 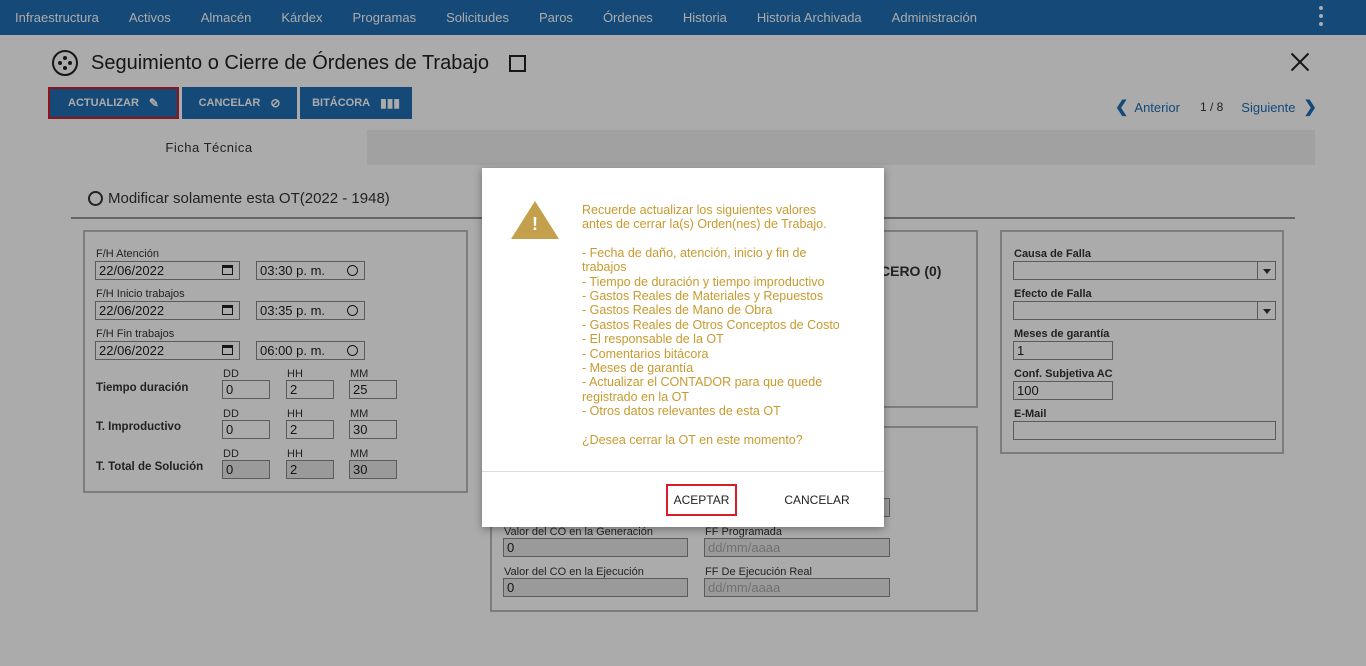 I want to click on warning-icon-mark: !, so click(x=535, y=224).